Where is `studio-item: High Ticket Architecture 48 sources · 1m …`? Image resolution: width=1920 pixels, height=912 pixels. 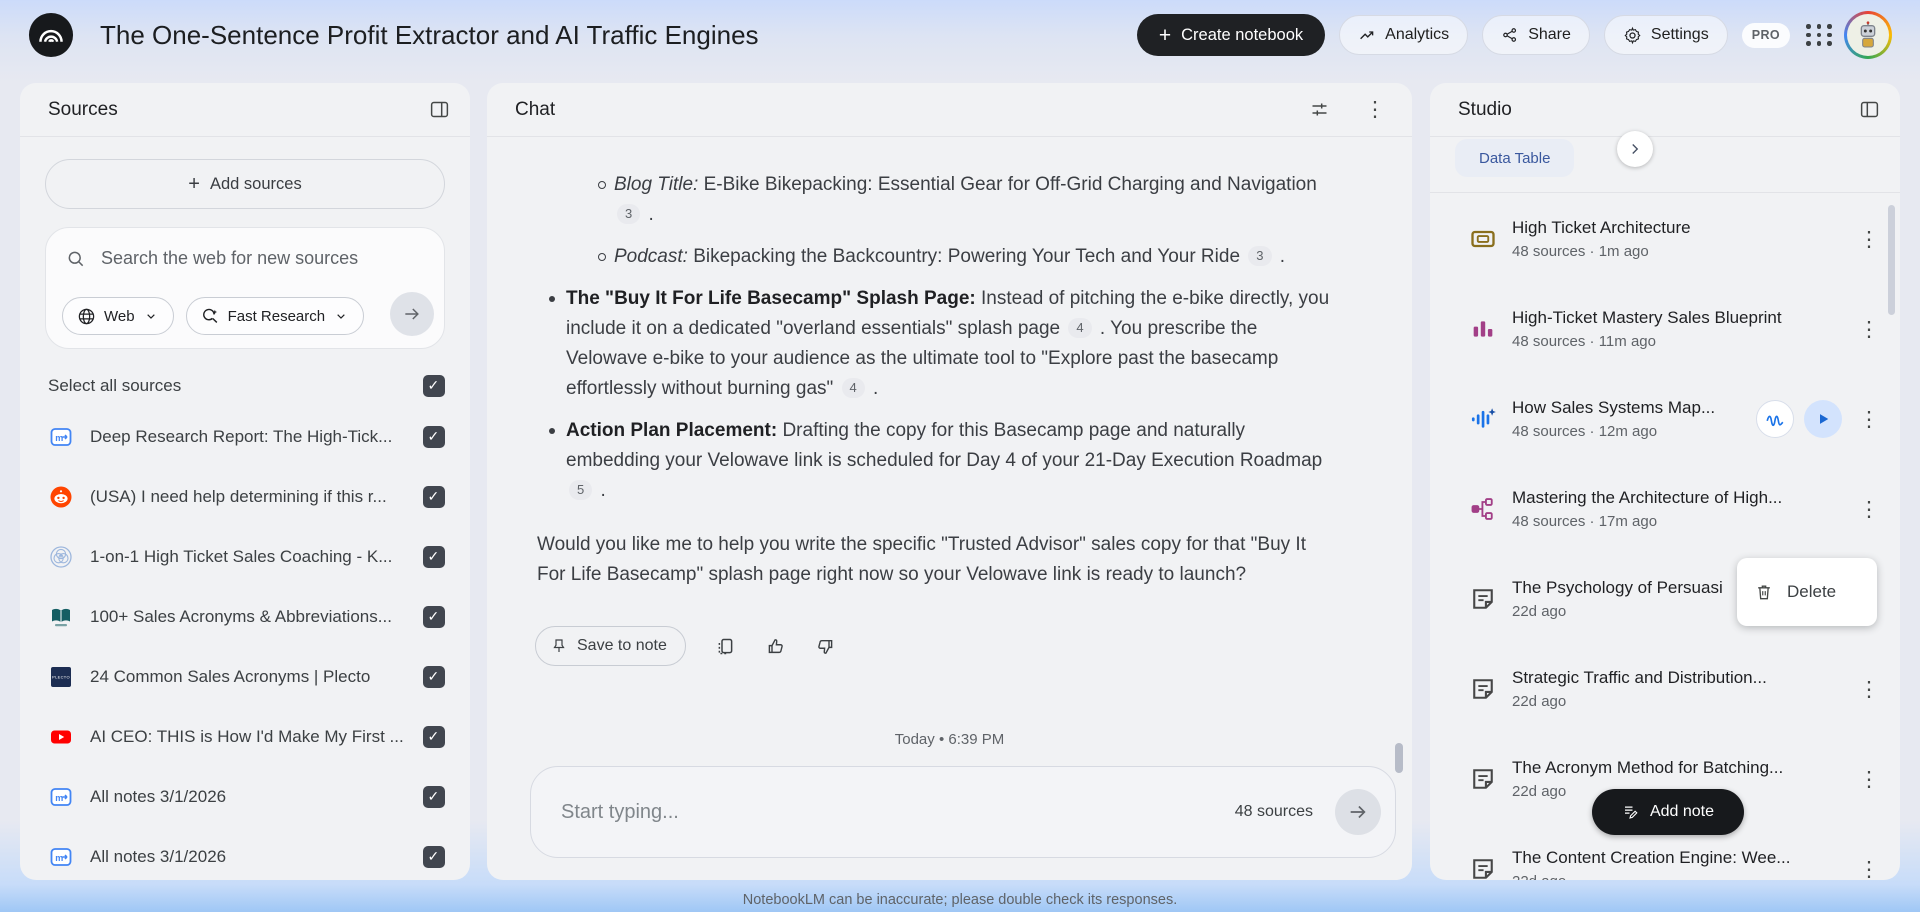 studio-item: High Ticket Architecture 48 sources · 1m … is located at coordinates (1665, 239).